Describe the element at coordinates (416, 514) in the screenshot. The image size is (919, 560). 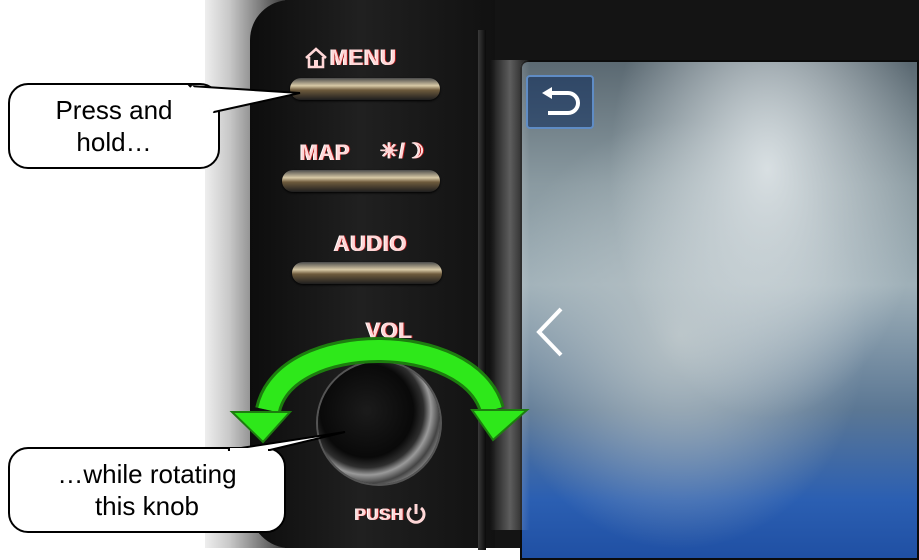
I see `power-icon` at that location.